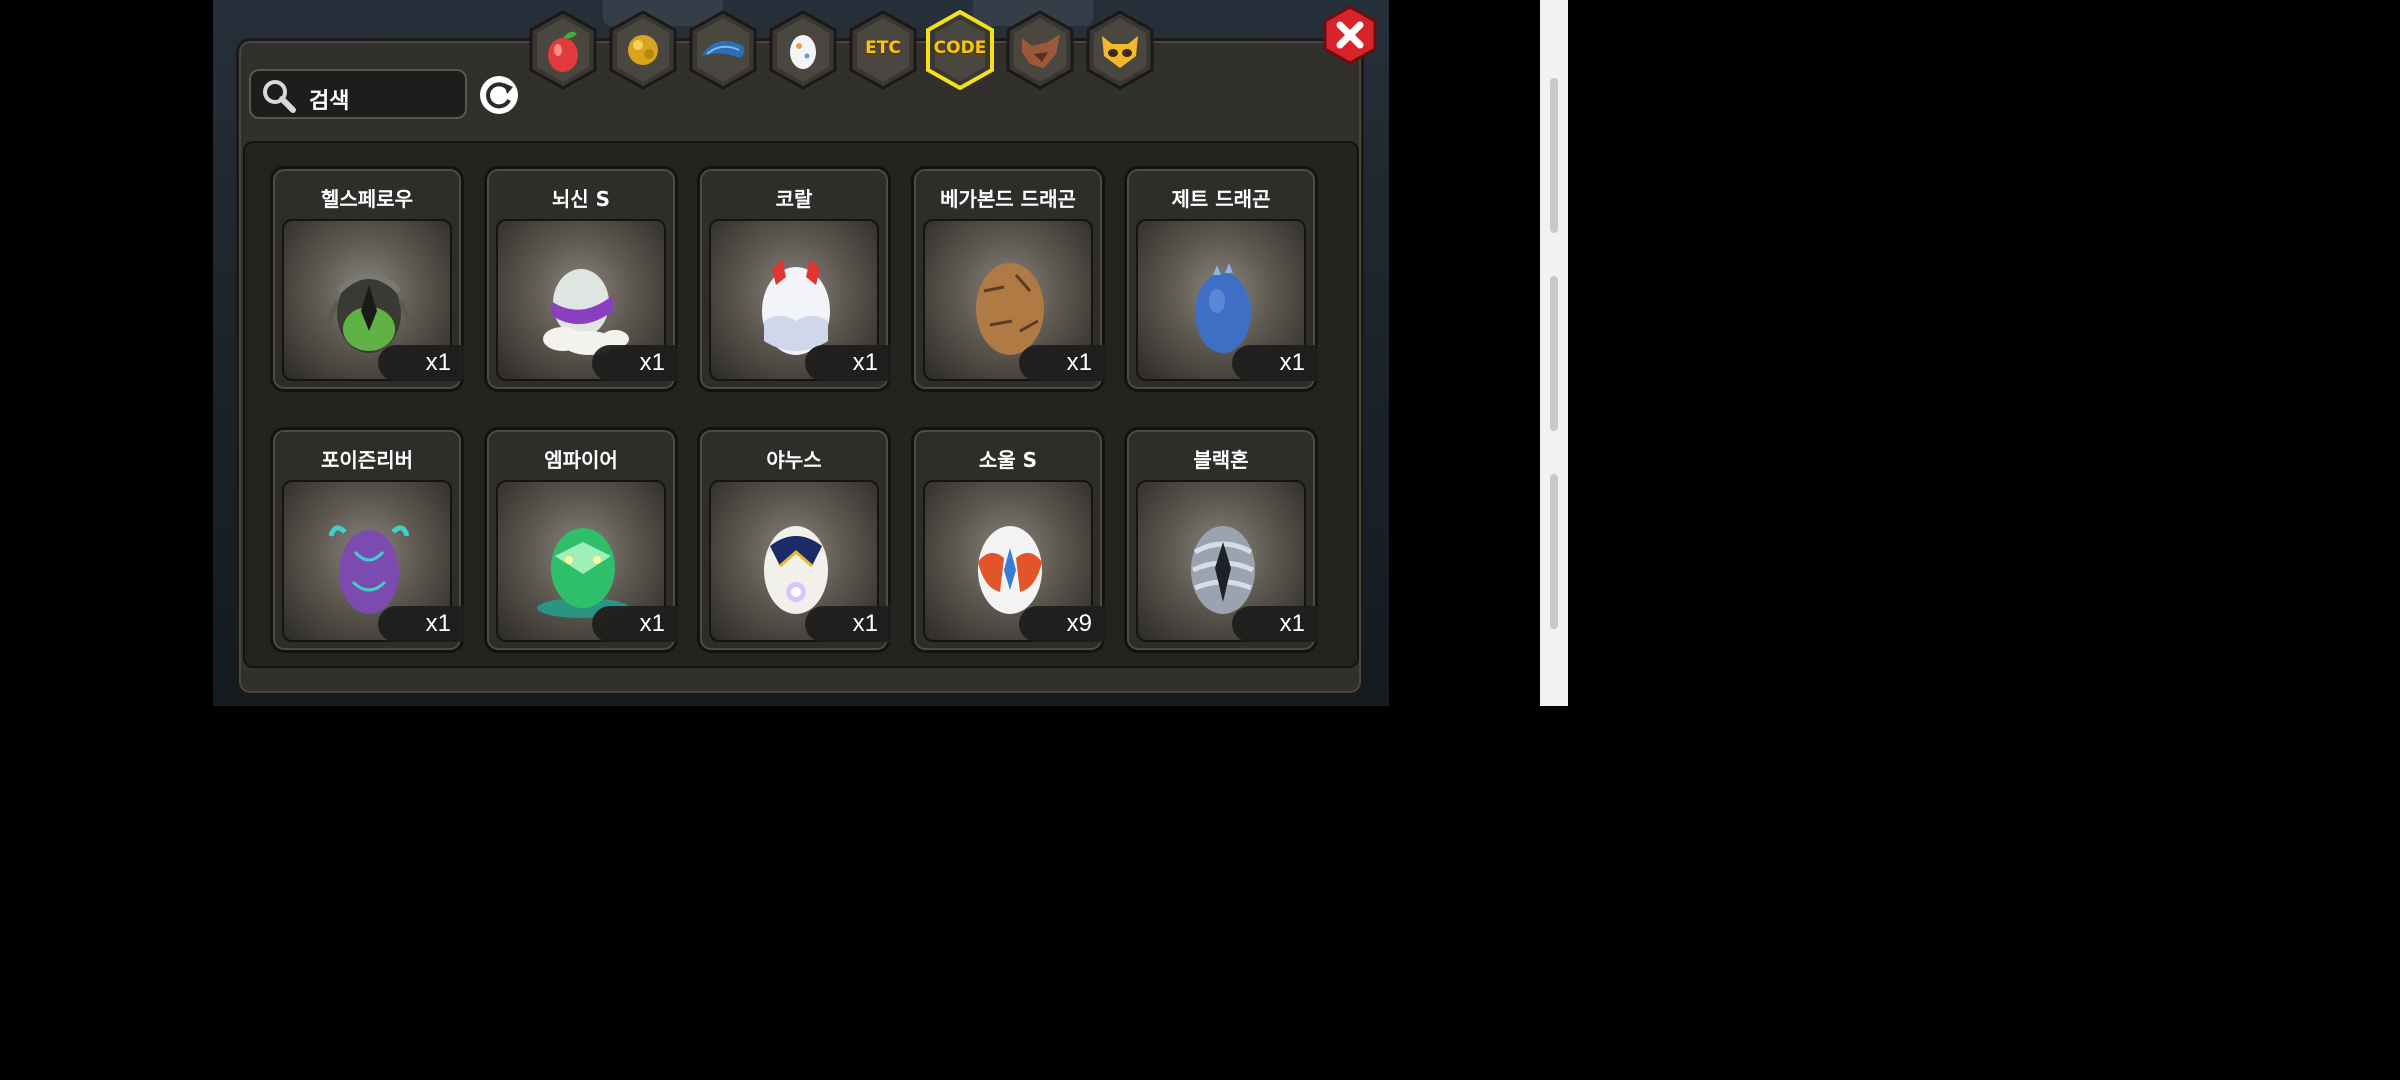 This screenshot has height=1080, width=2400. What do you see at coordinates (1120, 50) in the screenshot?
I see `tab-mask` at bounding box center [1120, 50].